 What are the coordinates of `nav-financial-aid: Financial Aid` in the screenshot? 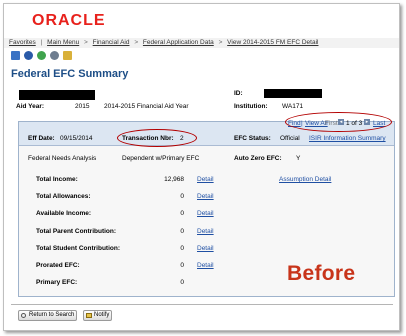 It's located at (111, 42).